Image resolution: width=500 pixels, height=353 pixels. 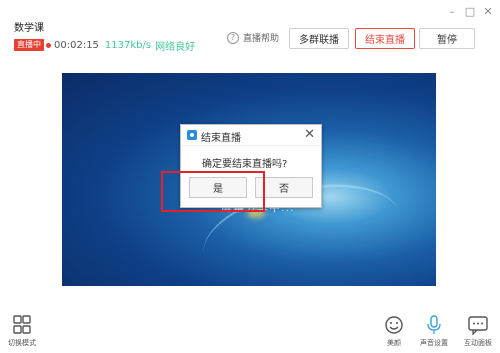 I want to click on beauty-button: 美颜, so click(x=394, y=331).